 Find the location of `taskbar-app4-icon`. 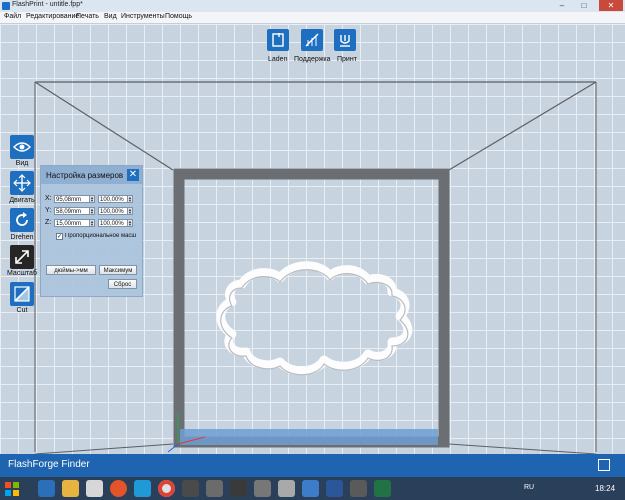

taskbar-app4-icon is located at coordinates (358, 488).